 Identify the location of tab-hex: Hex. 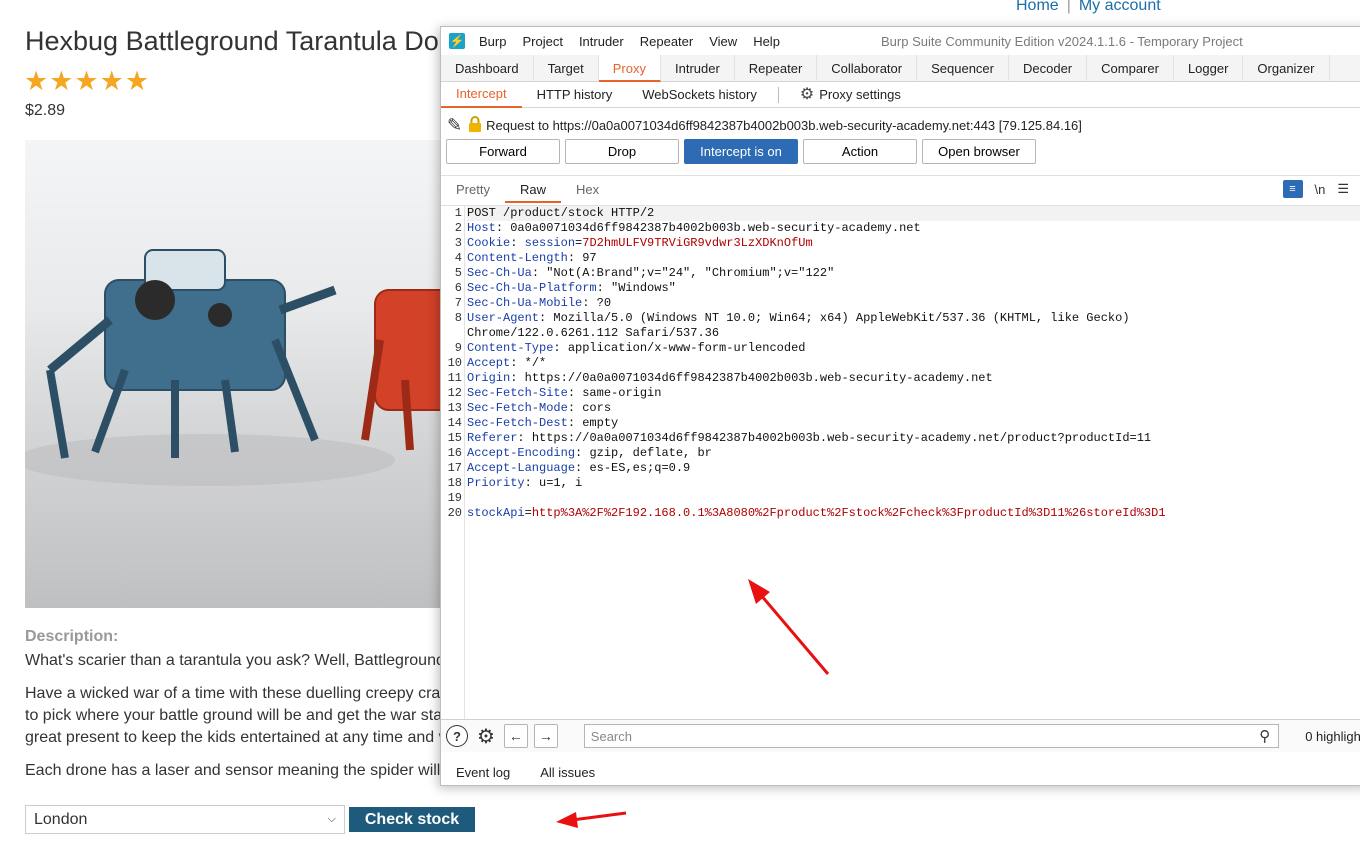
(587, 189).